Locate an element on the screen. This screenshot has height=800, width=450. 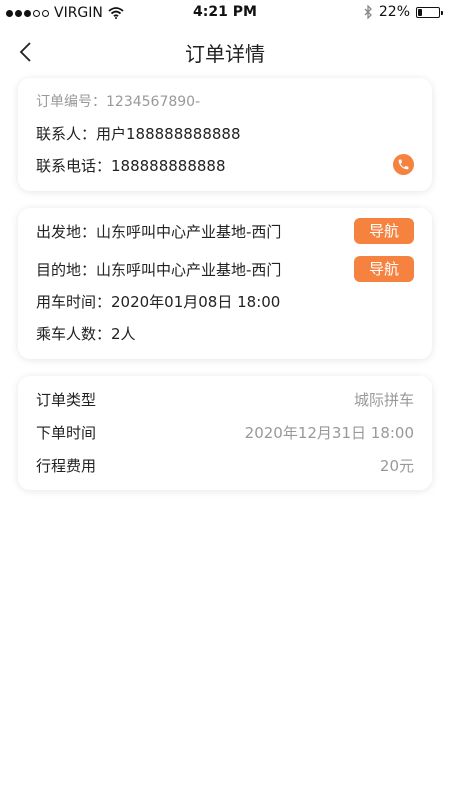
contact-phone-row: 联系电话：188888888888 is located at coordinates (225, 165).